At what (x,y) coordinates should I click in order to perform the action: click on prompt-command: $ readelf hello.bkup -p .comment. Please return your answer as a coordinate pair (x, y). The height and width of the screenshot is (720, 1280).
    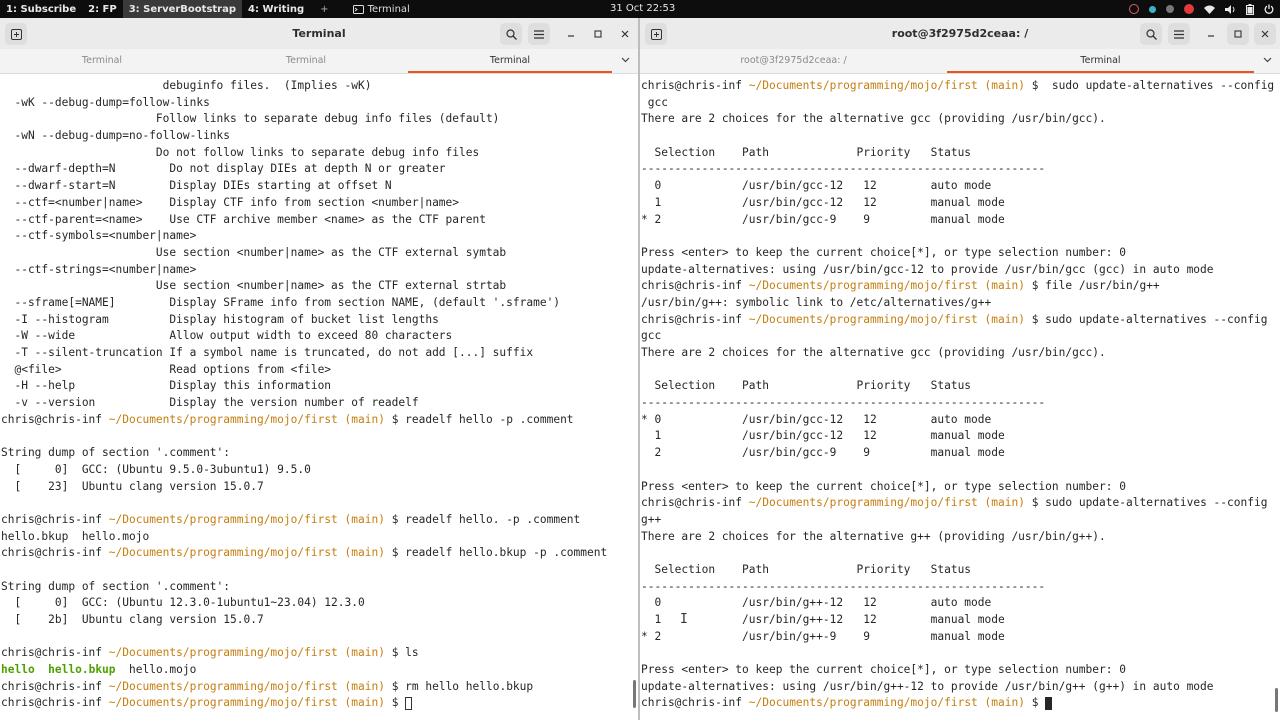
    Looking at the image, I should click on (496, 553).